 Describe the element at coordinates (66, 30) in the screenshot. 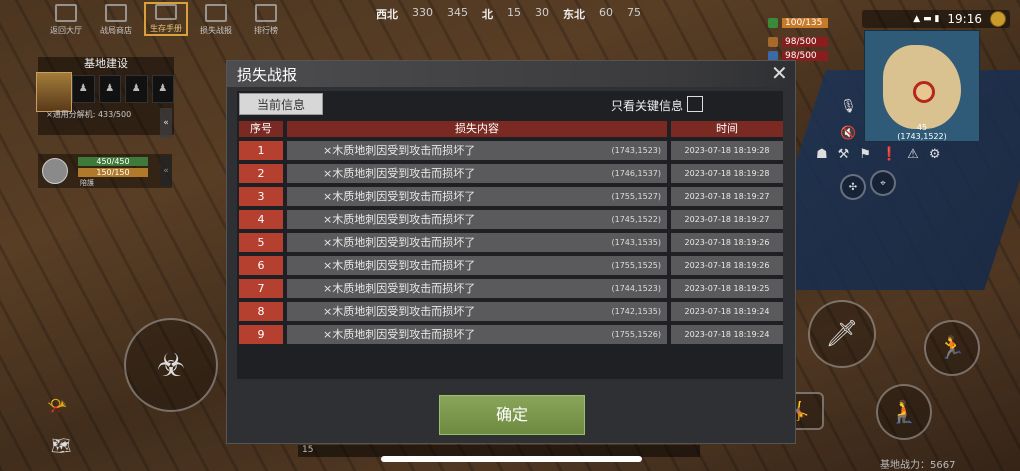

I see `nav-label: 返回大厅` at that location.